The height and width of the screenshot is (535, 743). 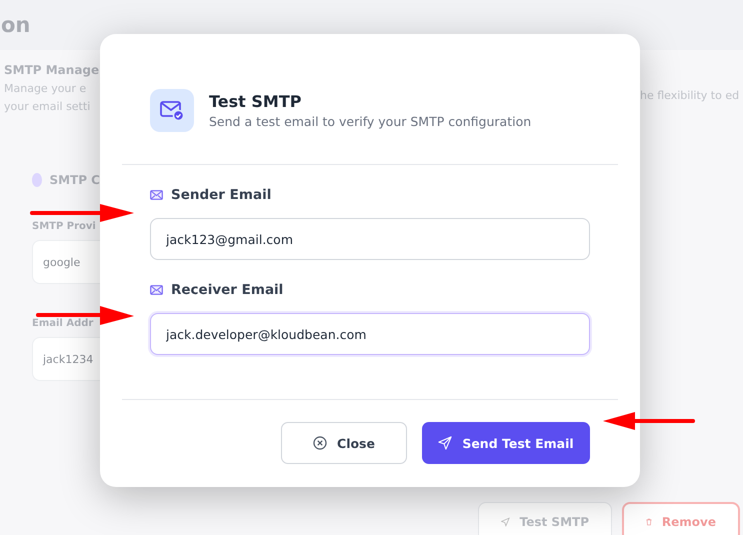 What do you see at coordinates (63, 323) in the screenshot?
I see `field-label: Email Addr` at bounding box center [63, 323].